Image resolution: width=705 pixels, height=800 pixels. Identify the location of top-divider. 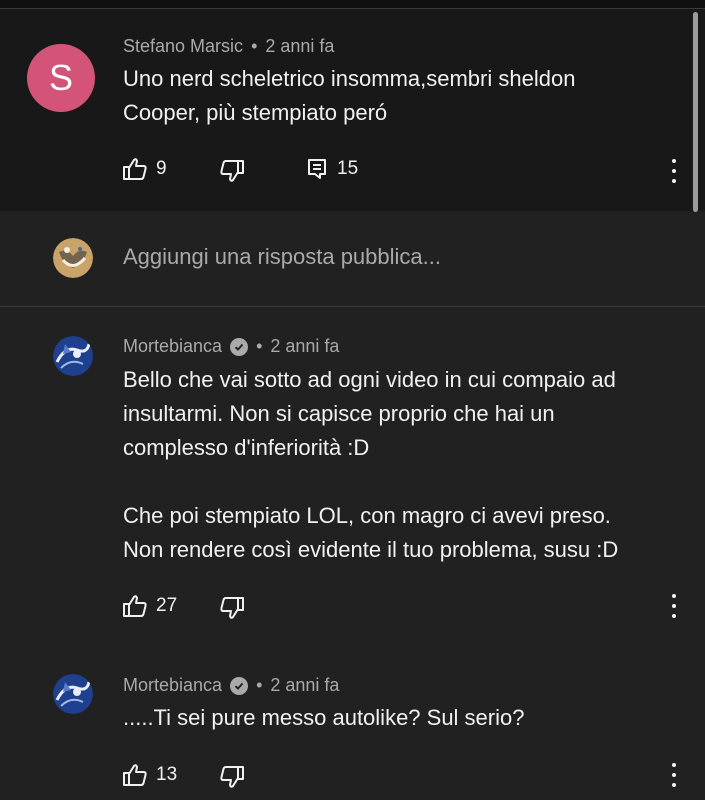
(352, 4).